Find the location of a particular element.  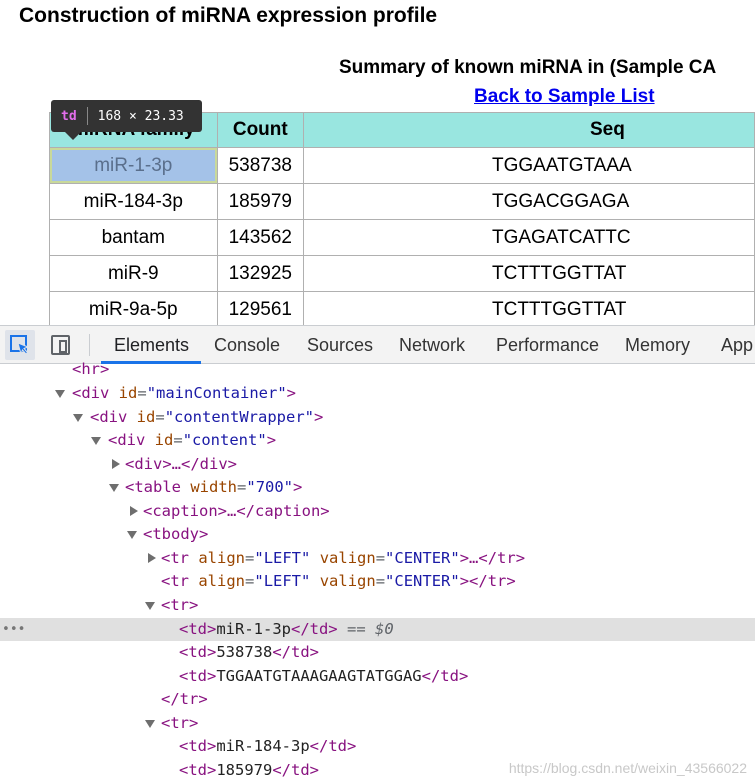

toolbar-divider is located at coordinates (89, 345).